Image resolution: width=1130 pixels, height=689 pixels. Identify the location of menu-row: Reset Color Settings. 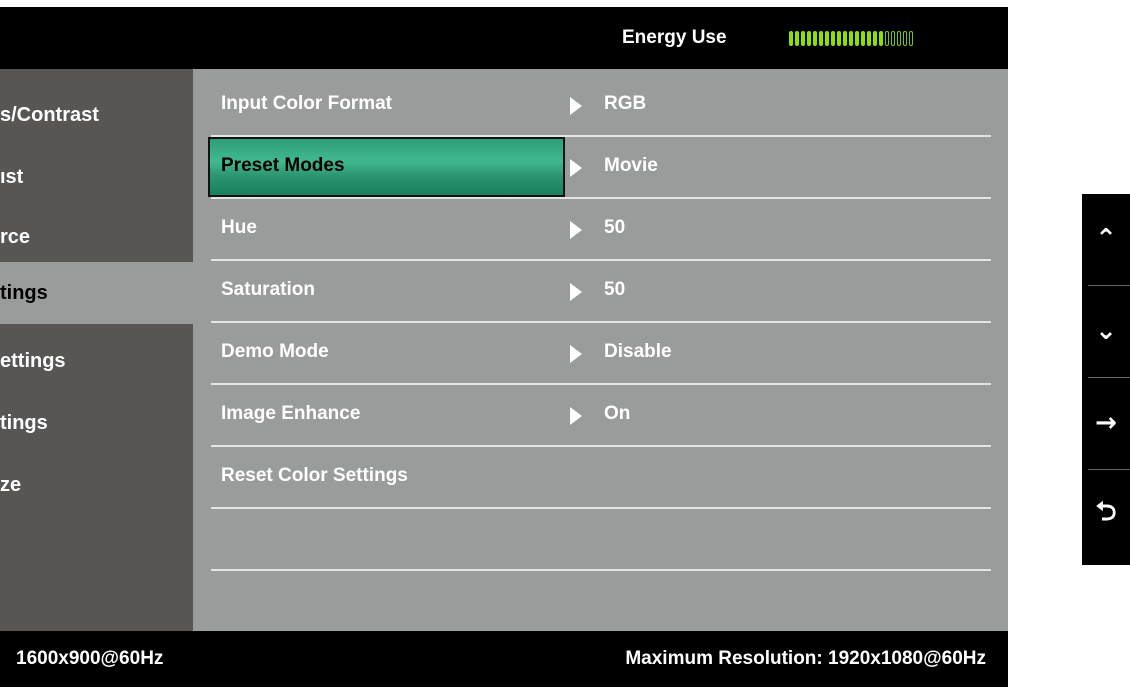
(601, 478).